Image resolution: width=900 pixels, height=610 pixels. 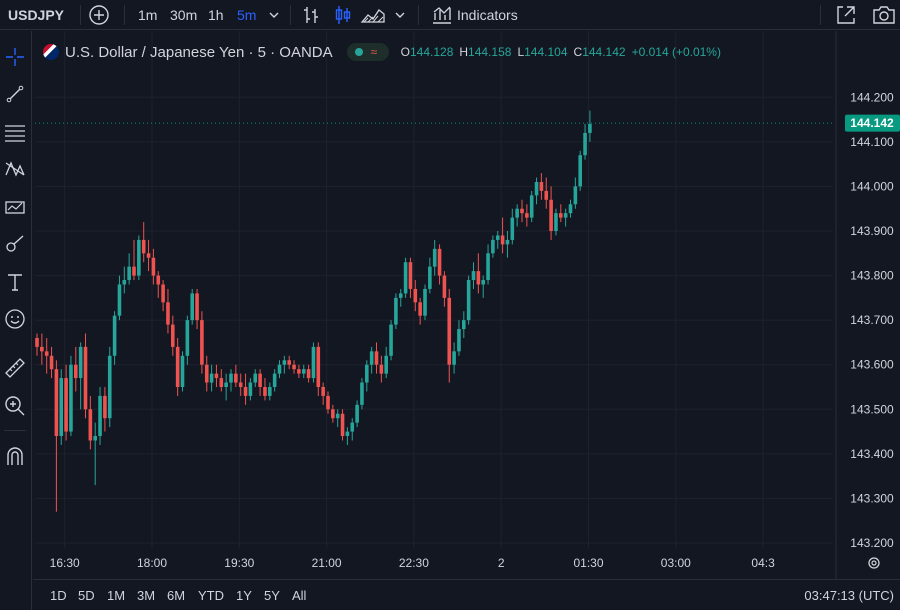 I want to click on market-open-dot-icon, so click(x=358, y=52).